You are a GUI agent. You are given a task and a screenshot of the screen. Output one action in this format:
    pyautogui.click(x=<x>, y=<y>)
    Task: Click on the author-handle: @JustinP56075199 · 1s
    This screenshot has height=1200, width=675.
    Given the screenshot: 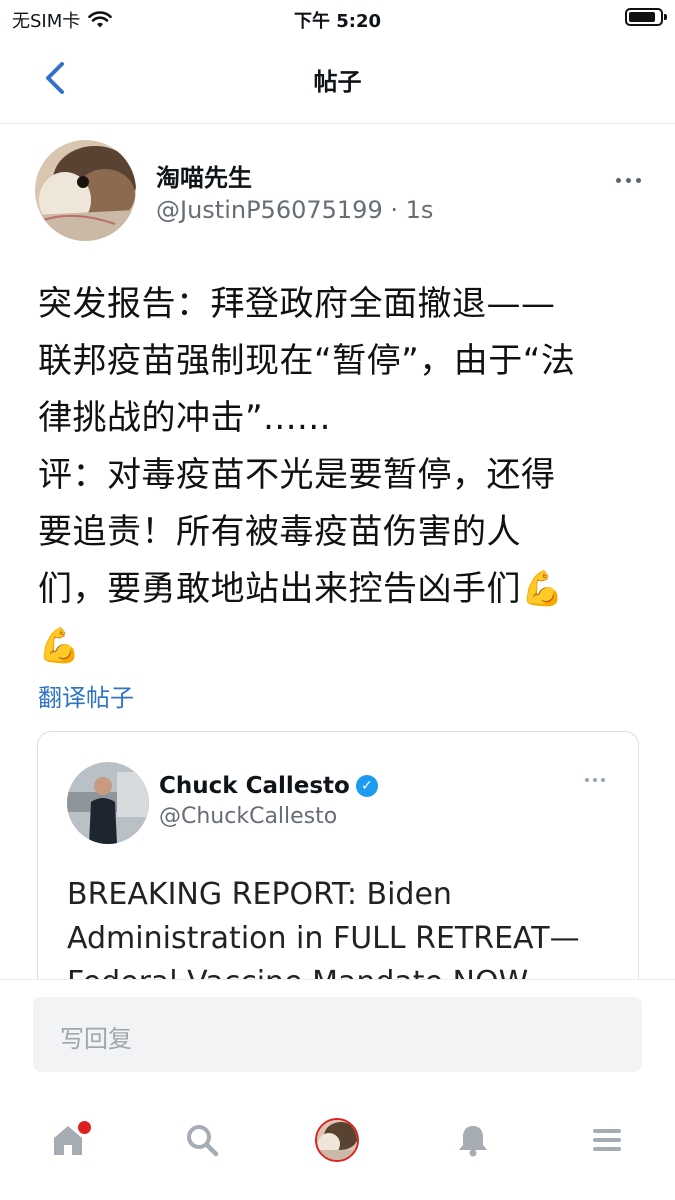 What is the action you would take?
    pyautogui.click(x=295, y=210)
    